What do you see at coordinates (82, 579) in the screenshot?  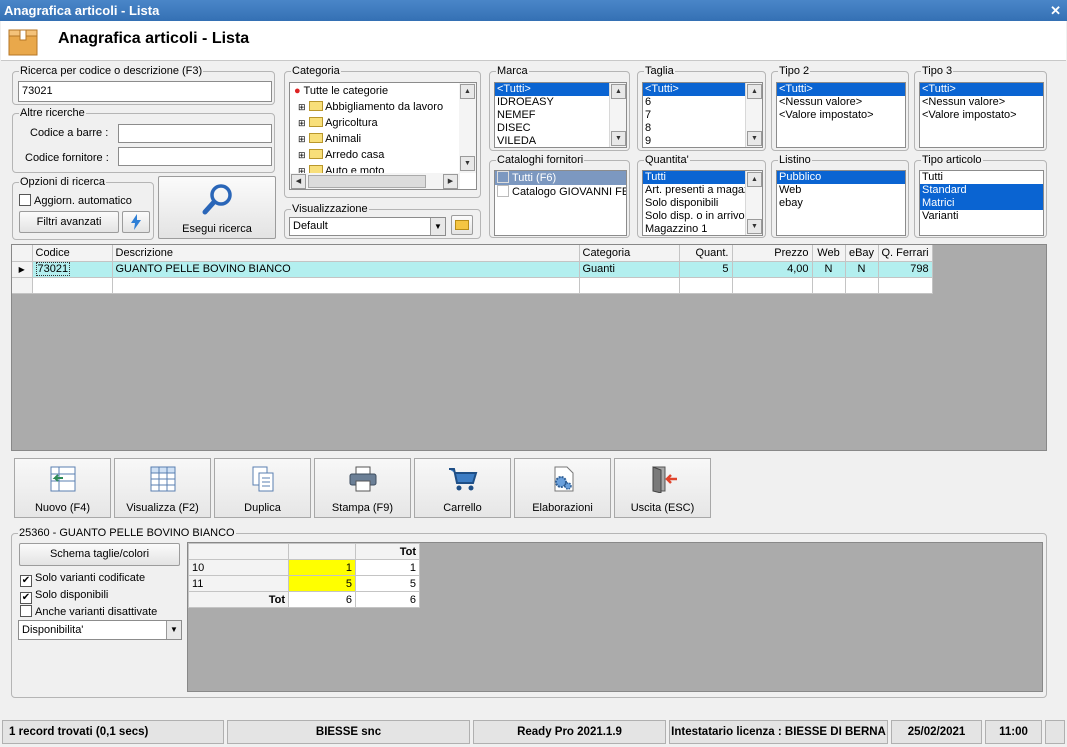 I see `only-coded-checkbox: ✔ Solo varianti codificate` at bounding box center [82, 579].